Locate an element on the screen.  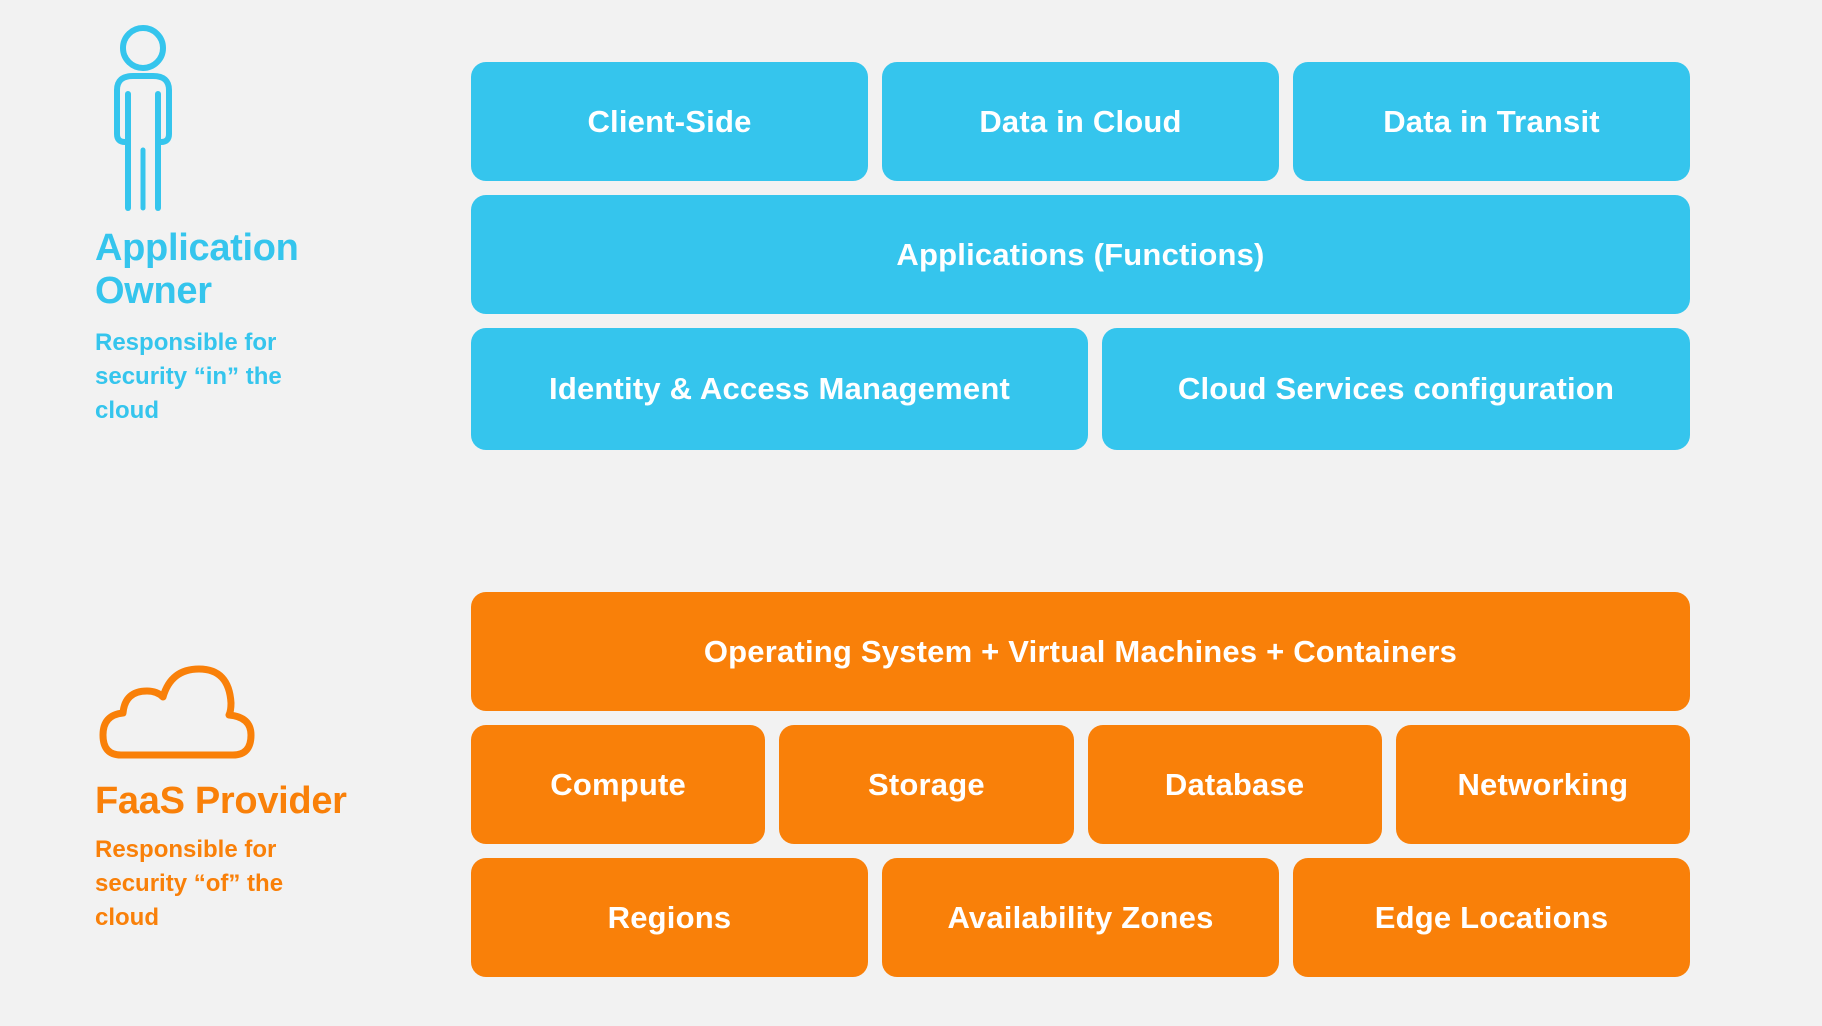
stack-row: Applications (Functions) is located at coordinates (1080, 254).